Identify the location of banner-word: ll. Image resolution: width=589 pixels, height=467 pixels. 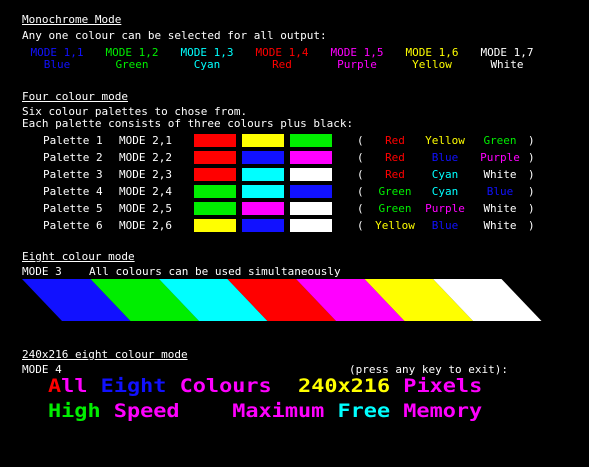
(74, 386).